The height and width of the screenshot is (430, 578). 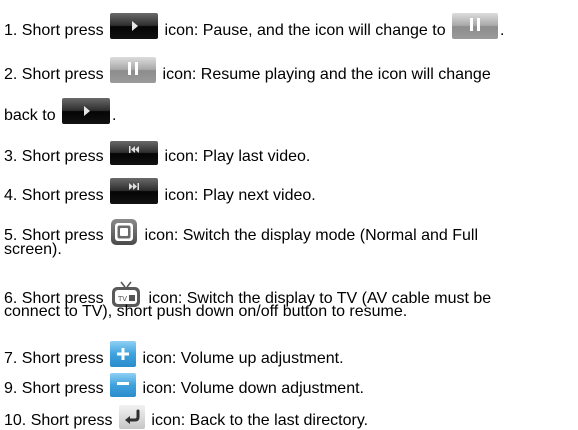 I want to click on item-2-cont-lead: back to, so click(x=30, y=115).